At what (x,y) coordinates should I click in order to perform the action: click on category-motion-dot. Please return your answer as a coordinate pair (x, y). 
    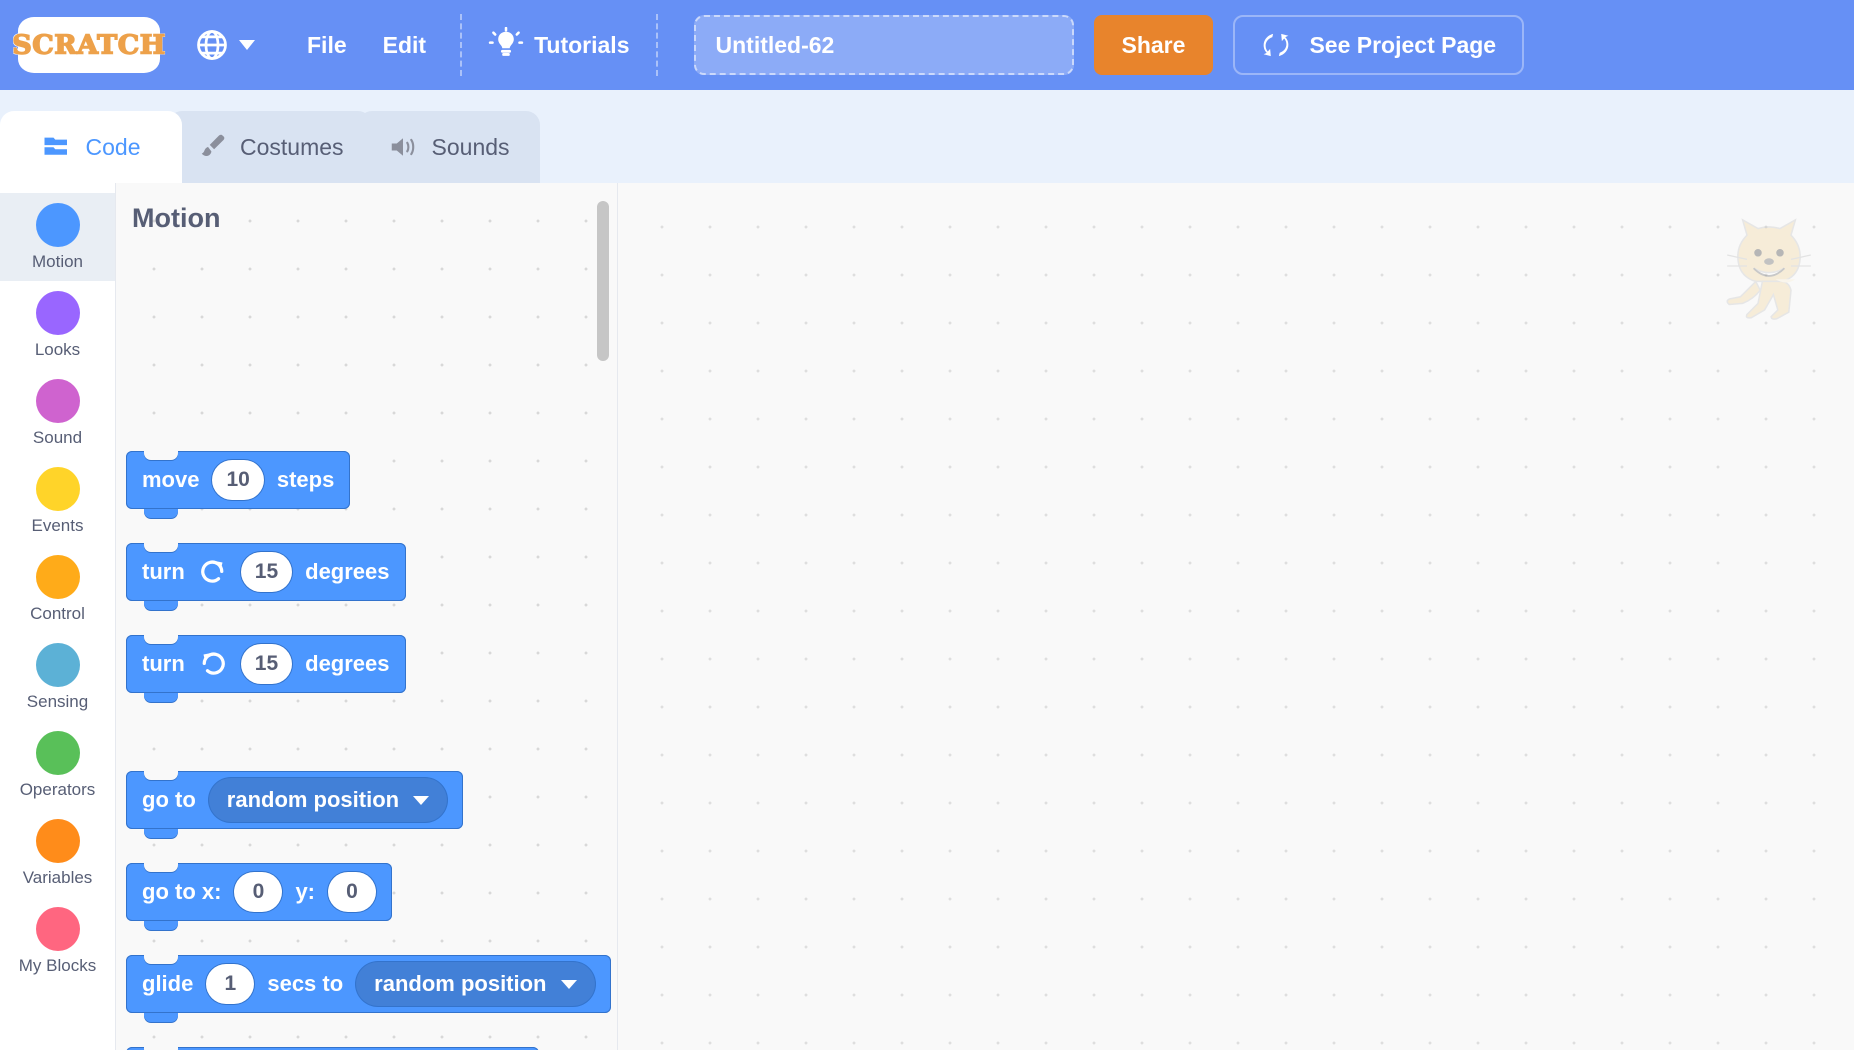
    Looking at the image, I should click on (57, 224).